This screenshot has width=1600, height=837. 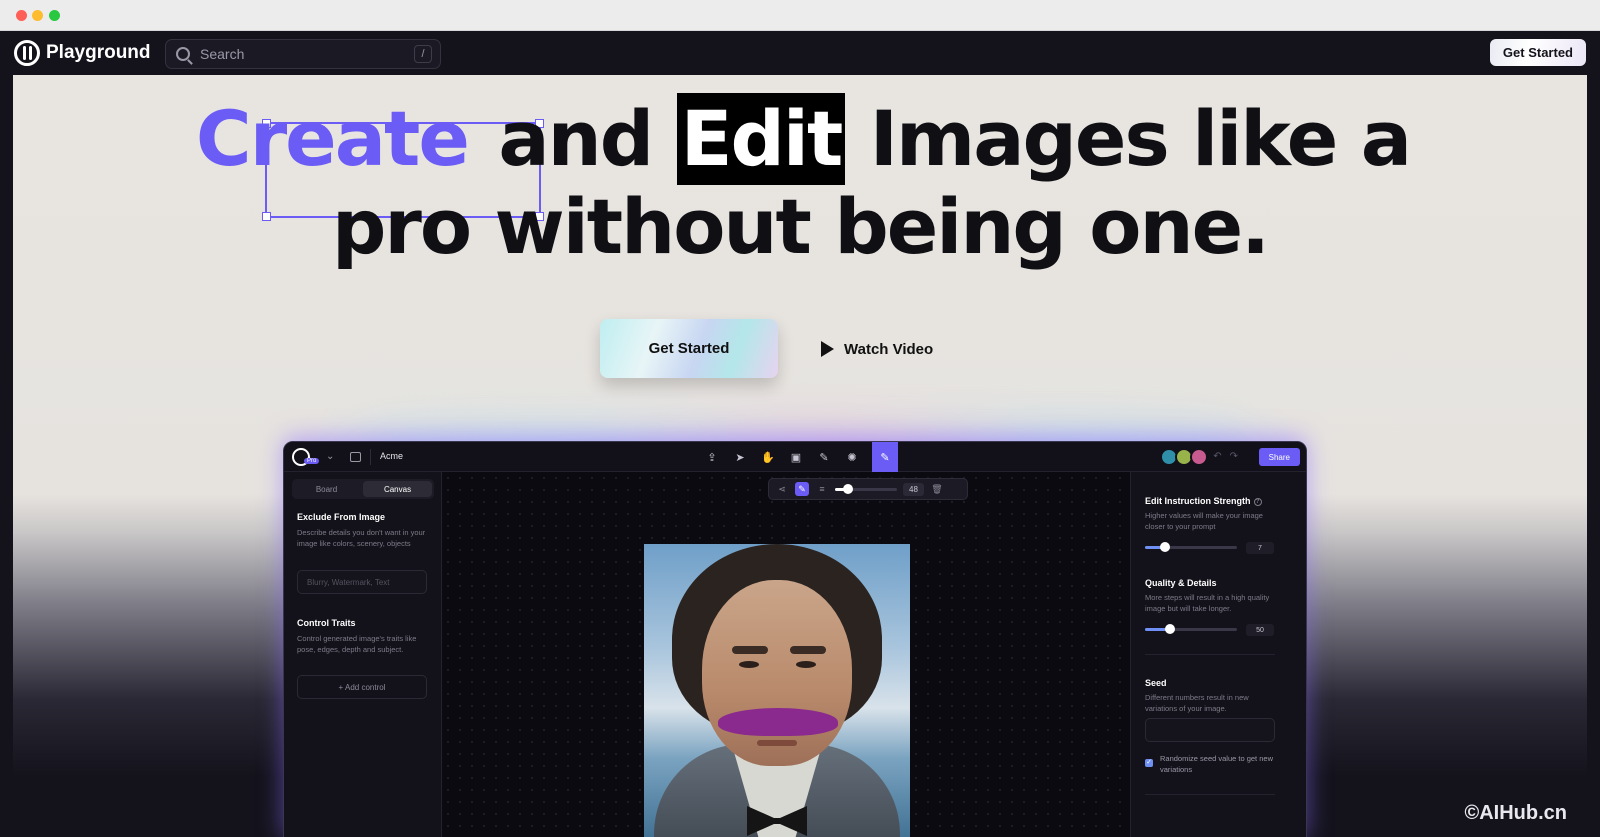 I want to click on effects-icon: ✺, so click(x=852, y=457).